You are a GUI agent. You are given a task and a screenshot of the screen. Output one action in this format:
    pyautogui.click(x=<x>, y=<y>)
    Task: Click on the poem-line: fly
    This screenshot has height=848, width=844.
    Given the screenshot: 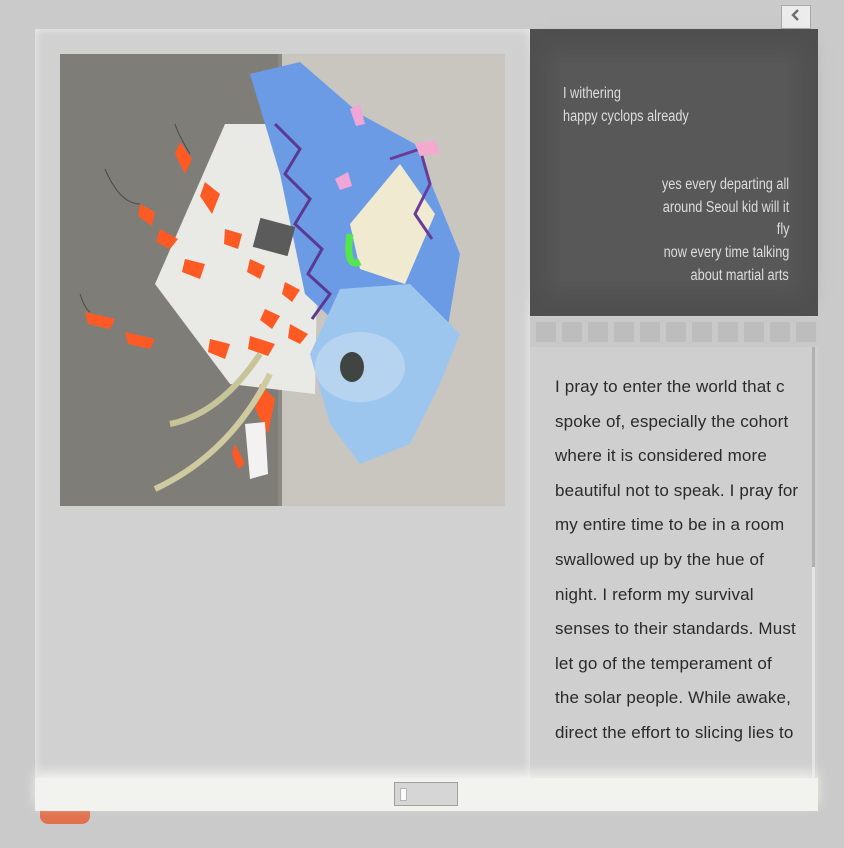 What is the action you would take?
    pyautogui.click(x=782, y=229)
    